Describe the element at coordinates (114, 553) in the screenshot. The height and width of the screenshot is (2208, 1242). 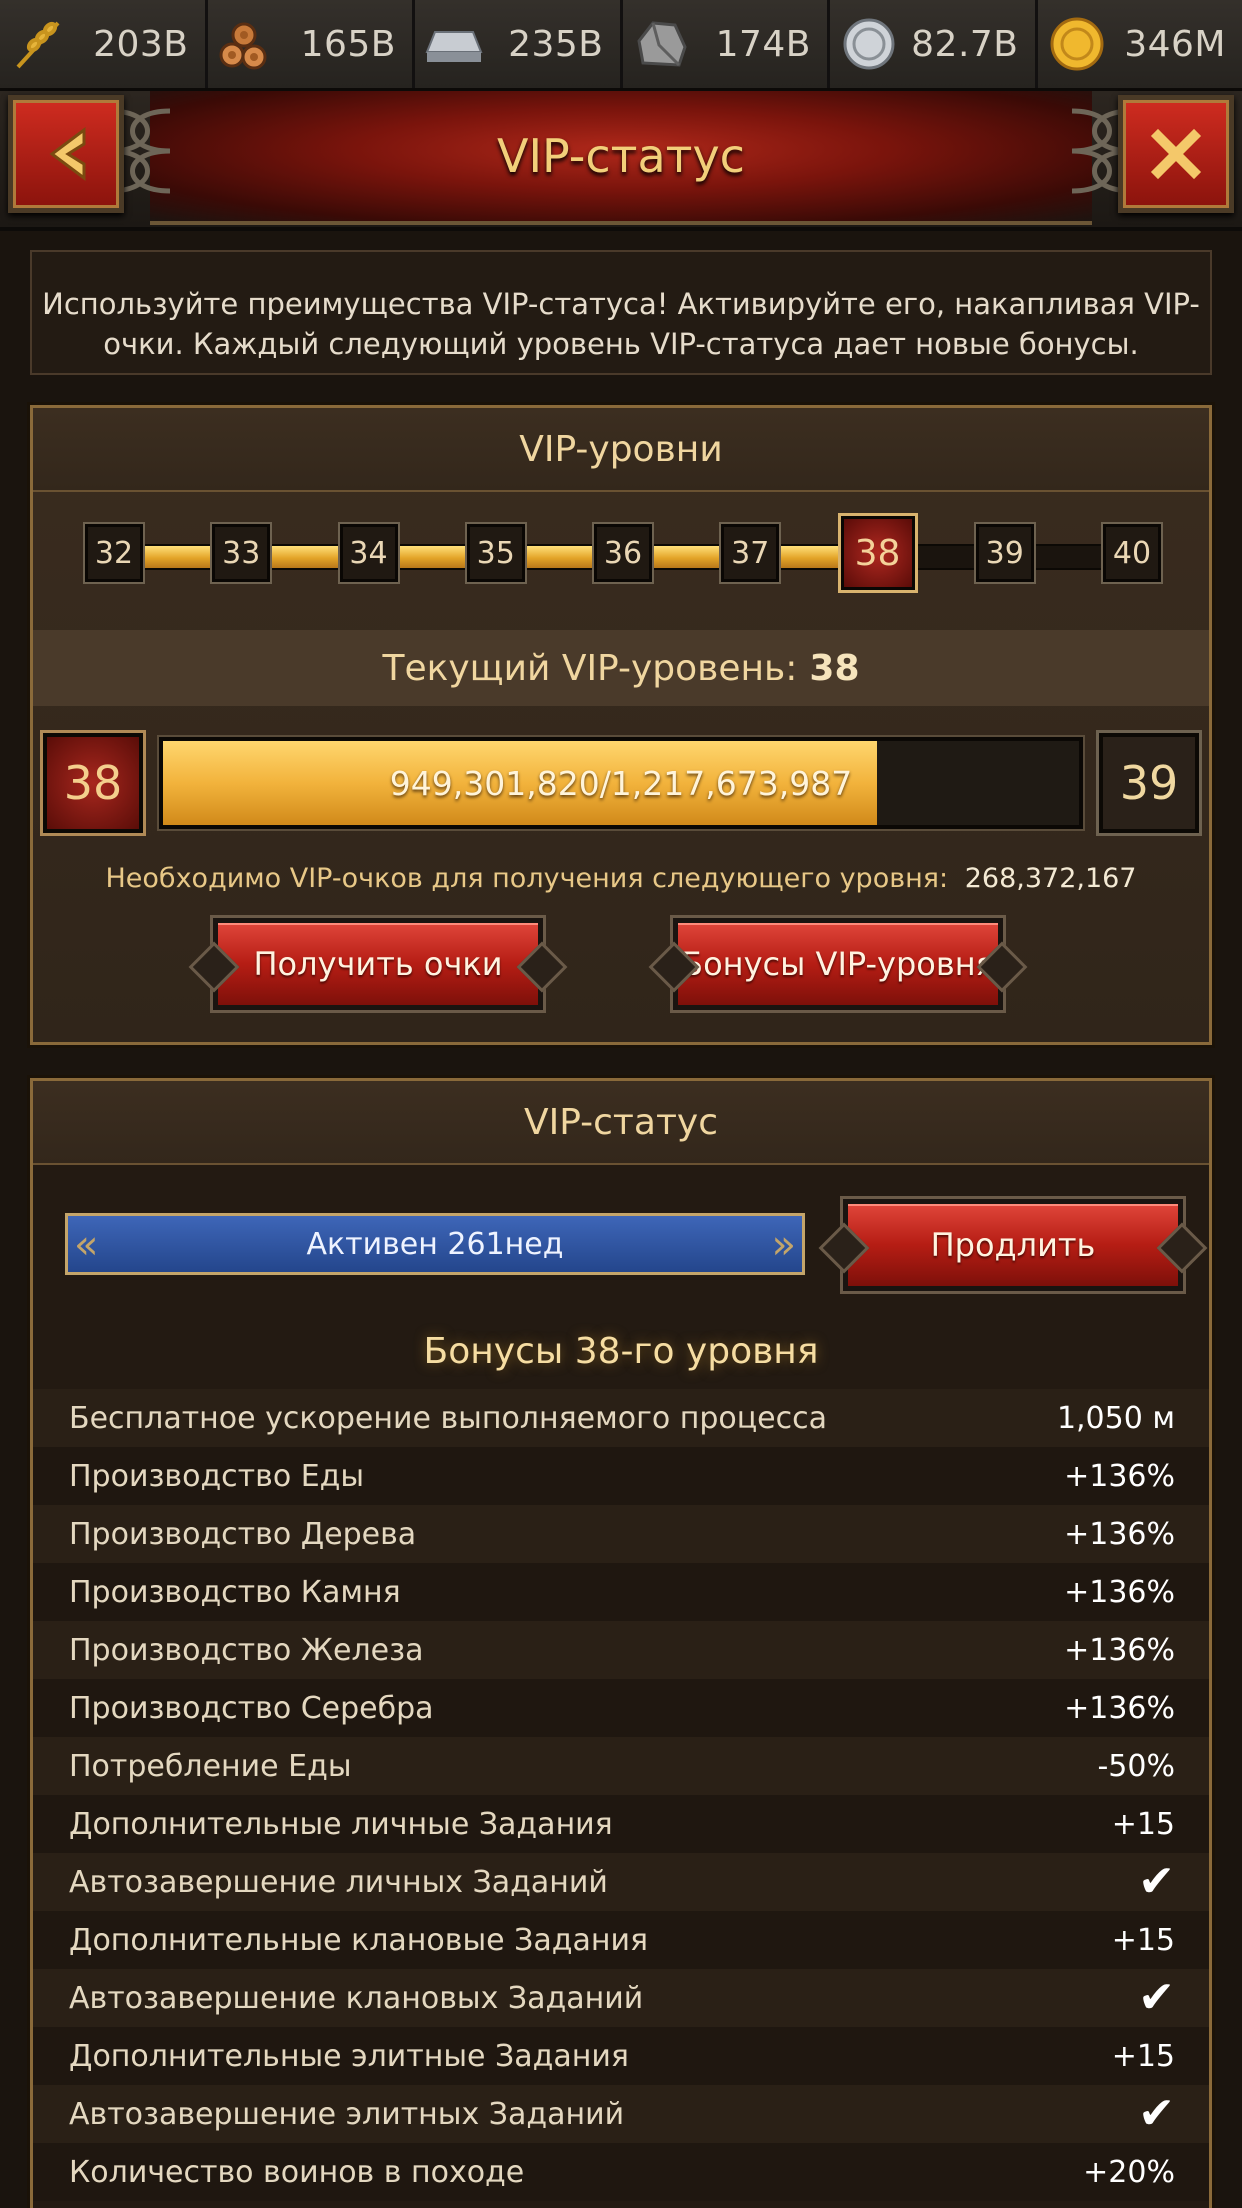
I see `level-node-32: 32` at that location.